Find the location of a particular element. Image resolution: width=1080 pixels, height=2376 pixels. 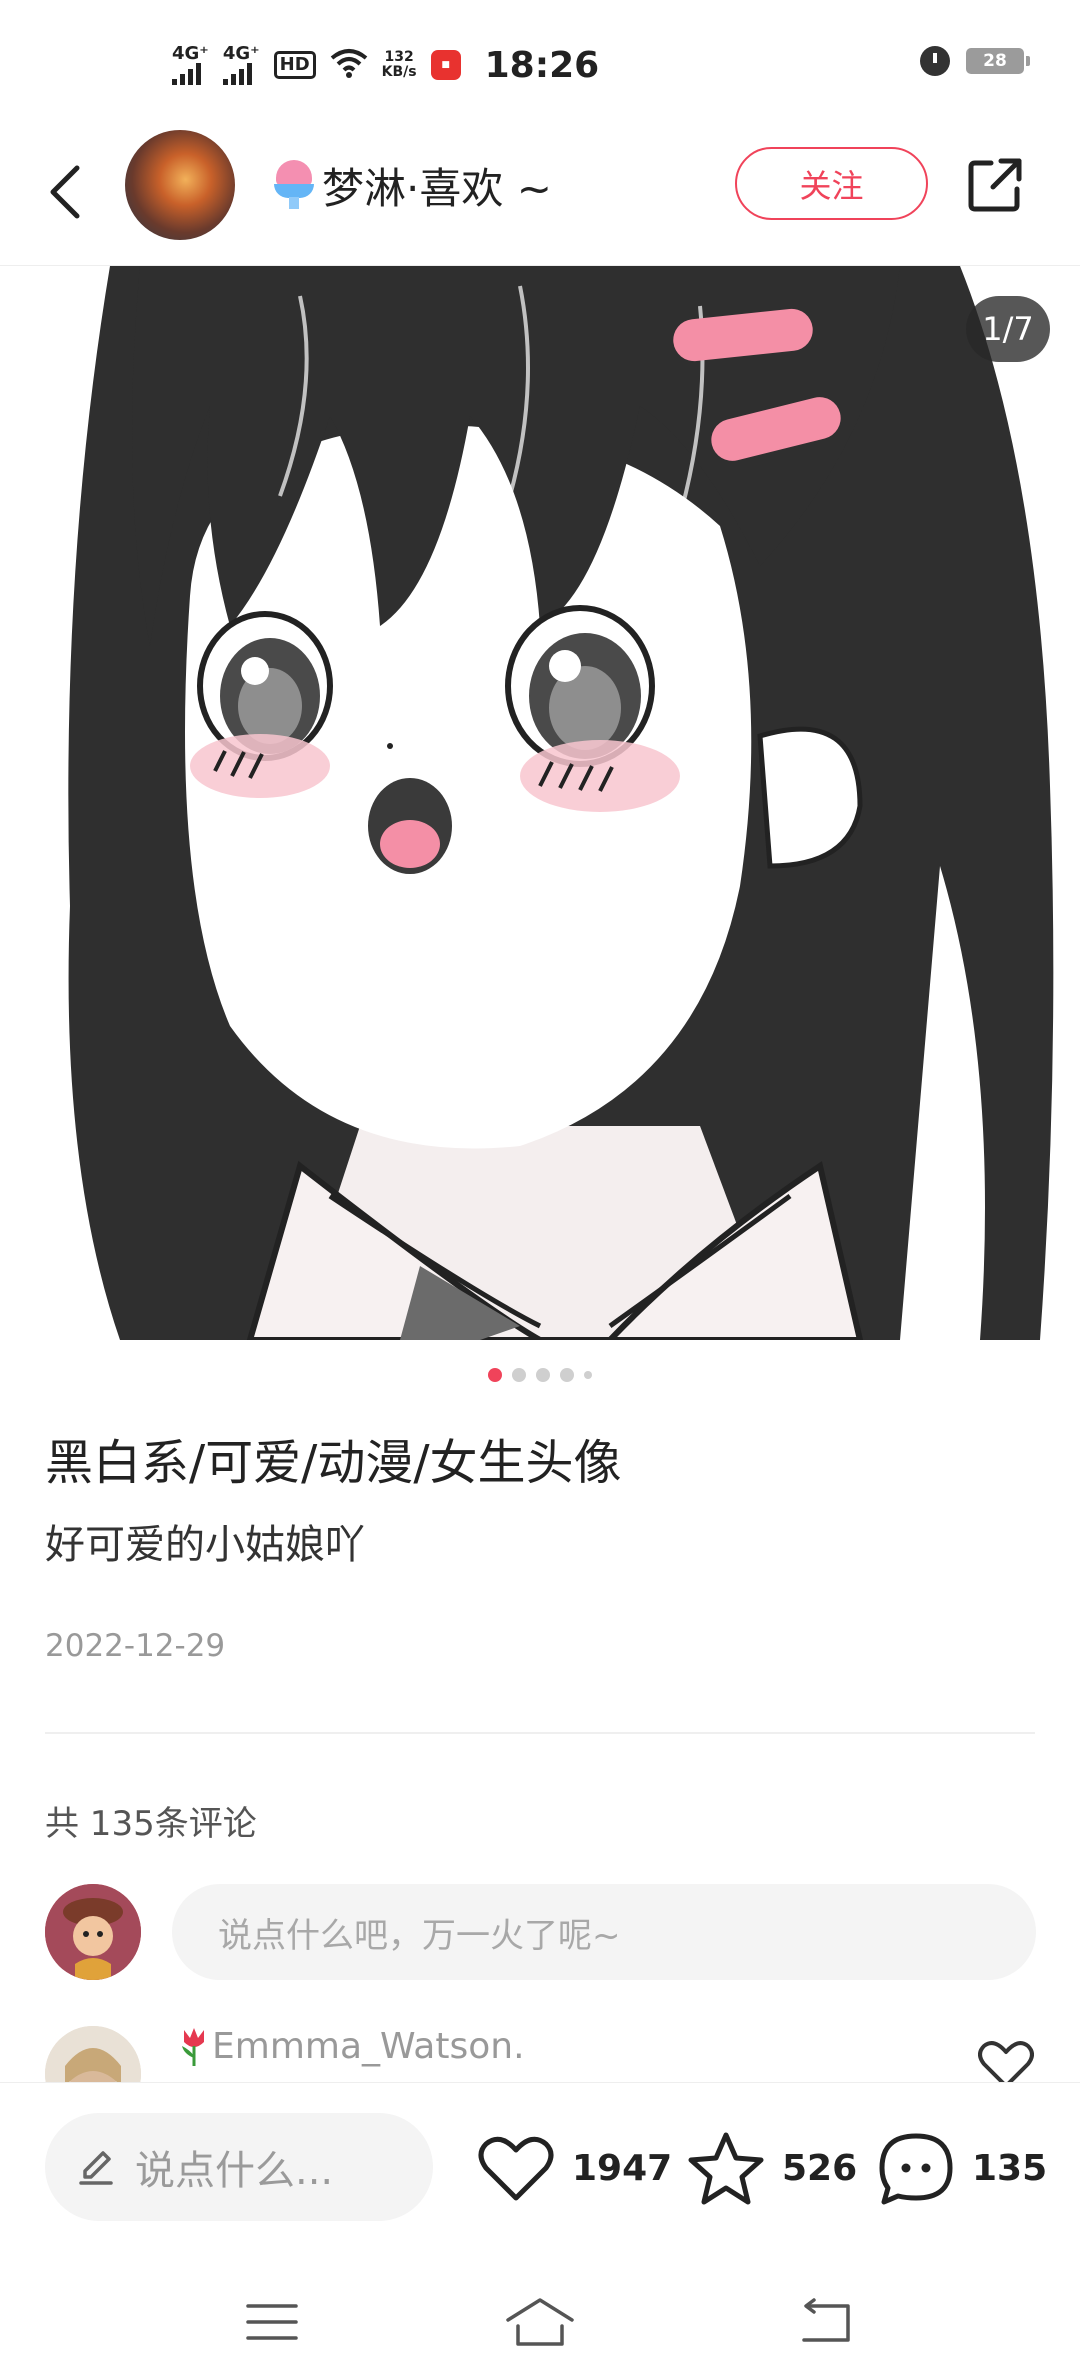

like-count: 1947 is located at coordinates (622, 2168).